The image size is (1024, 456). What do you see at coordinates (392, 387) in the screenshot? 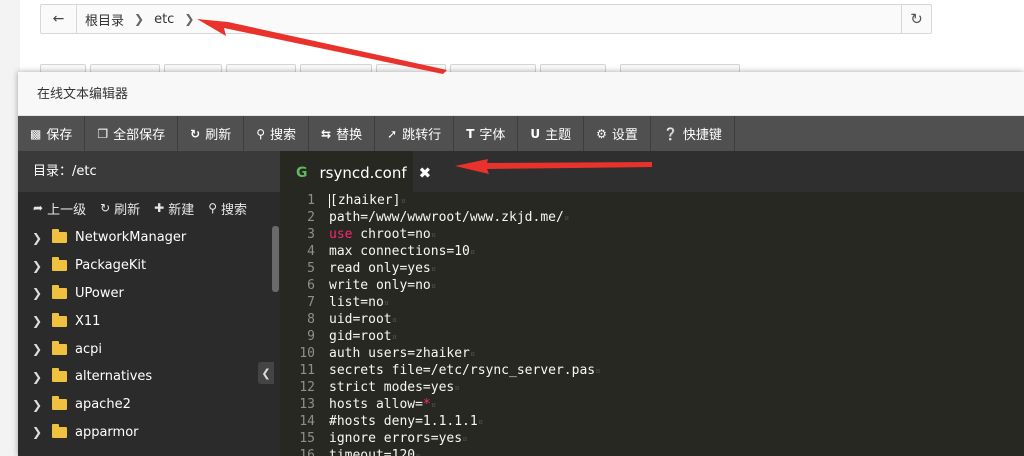
I see `line-content: strict modes=yes` at bounding box center [392, 387].